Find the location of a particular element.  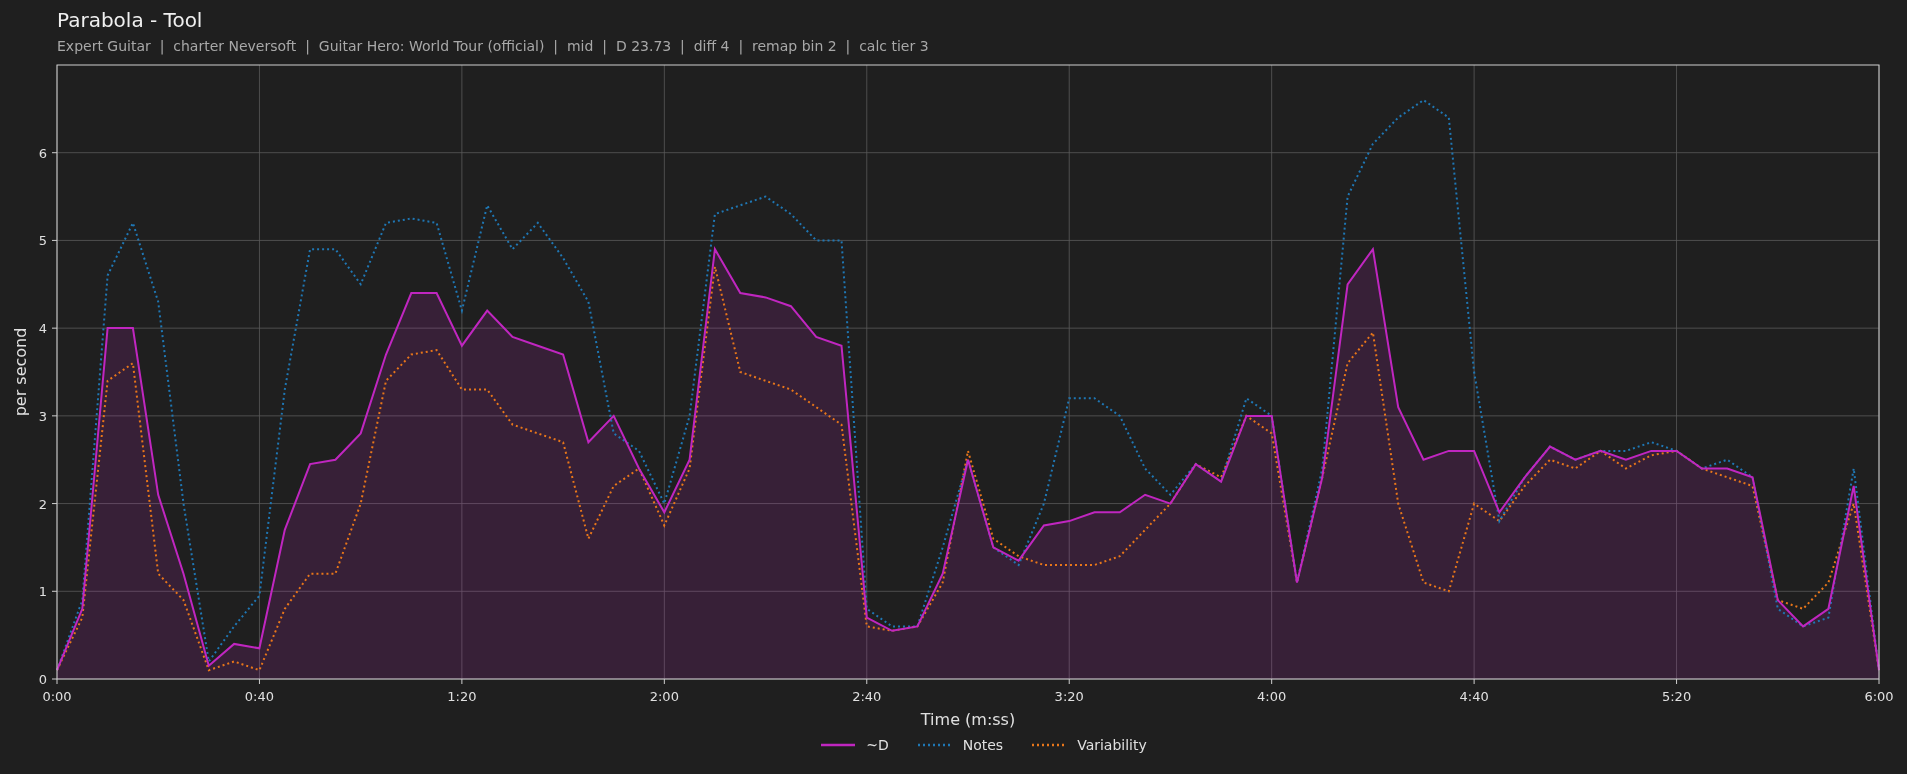

y-tick-label: 6 is located at coordinates (42, 153).